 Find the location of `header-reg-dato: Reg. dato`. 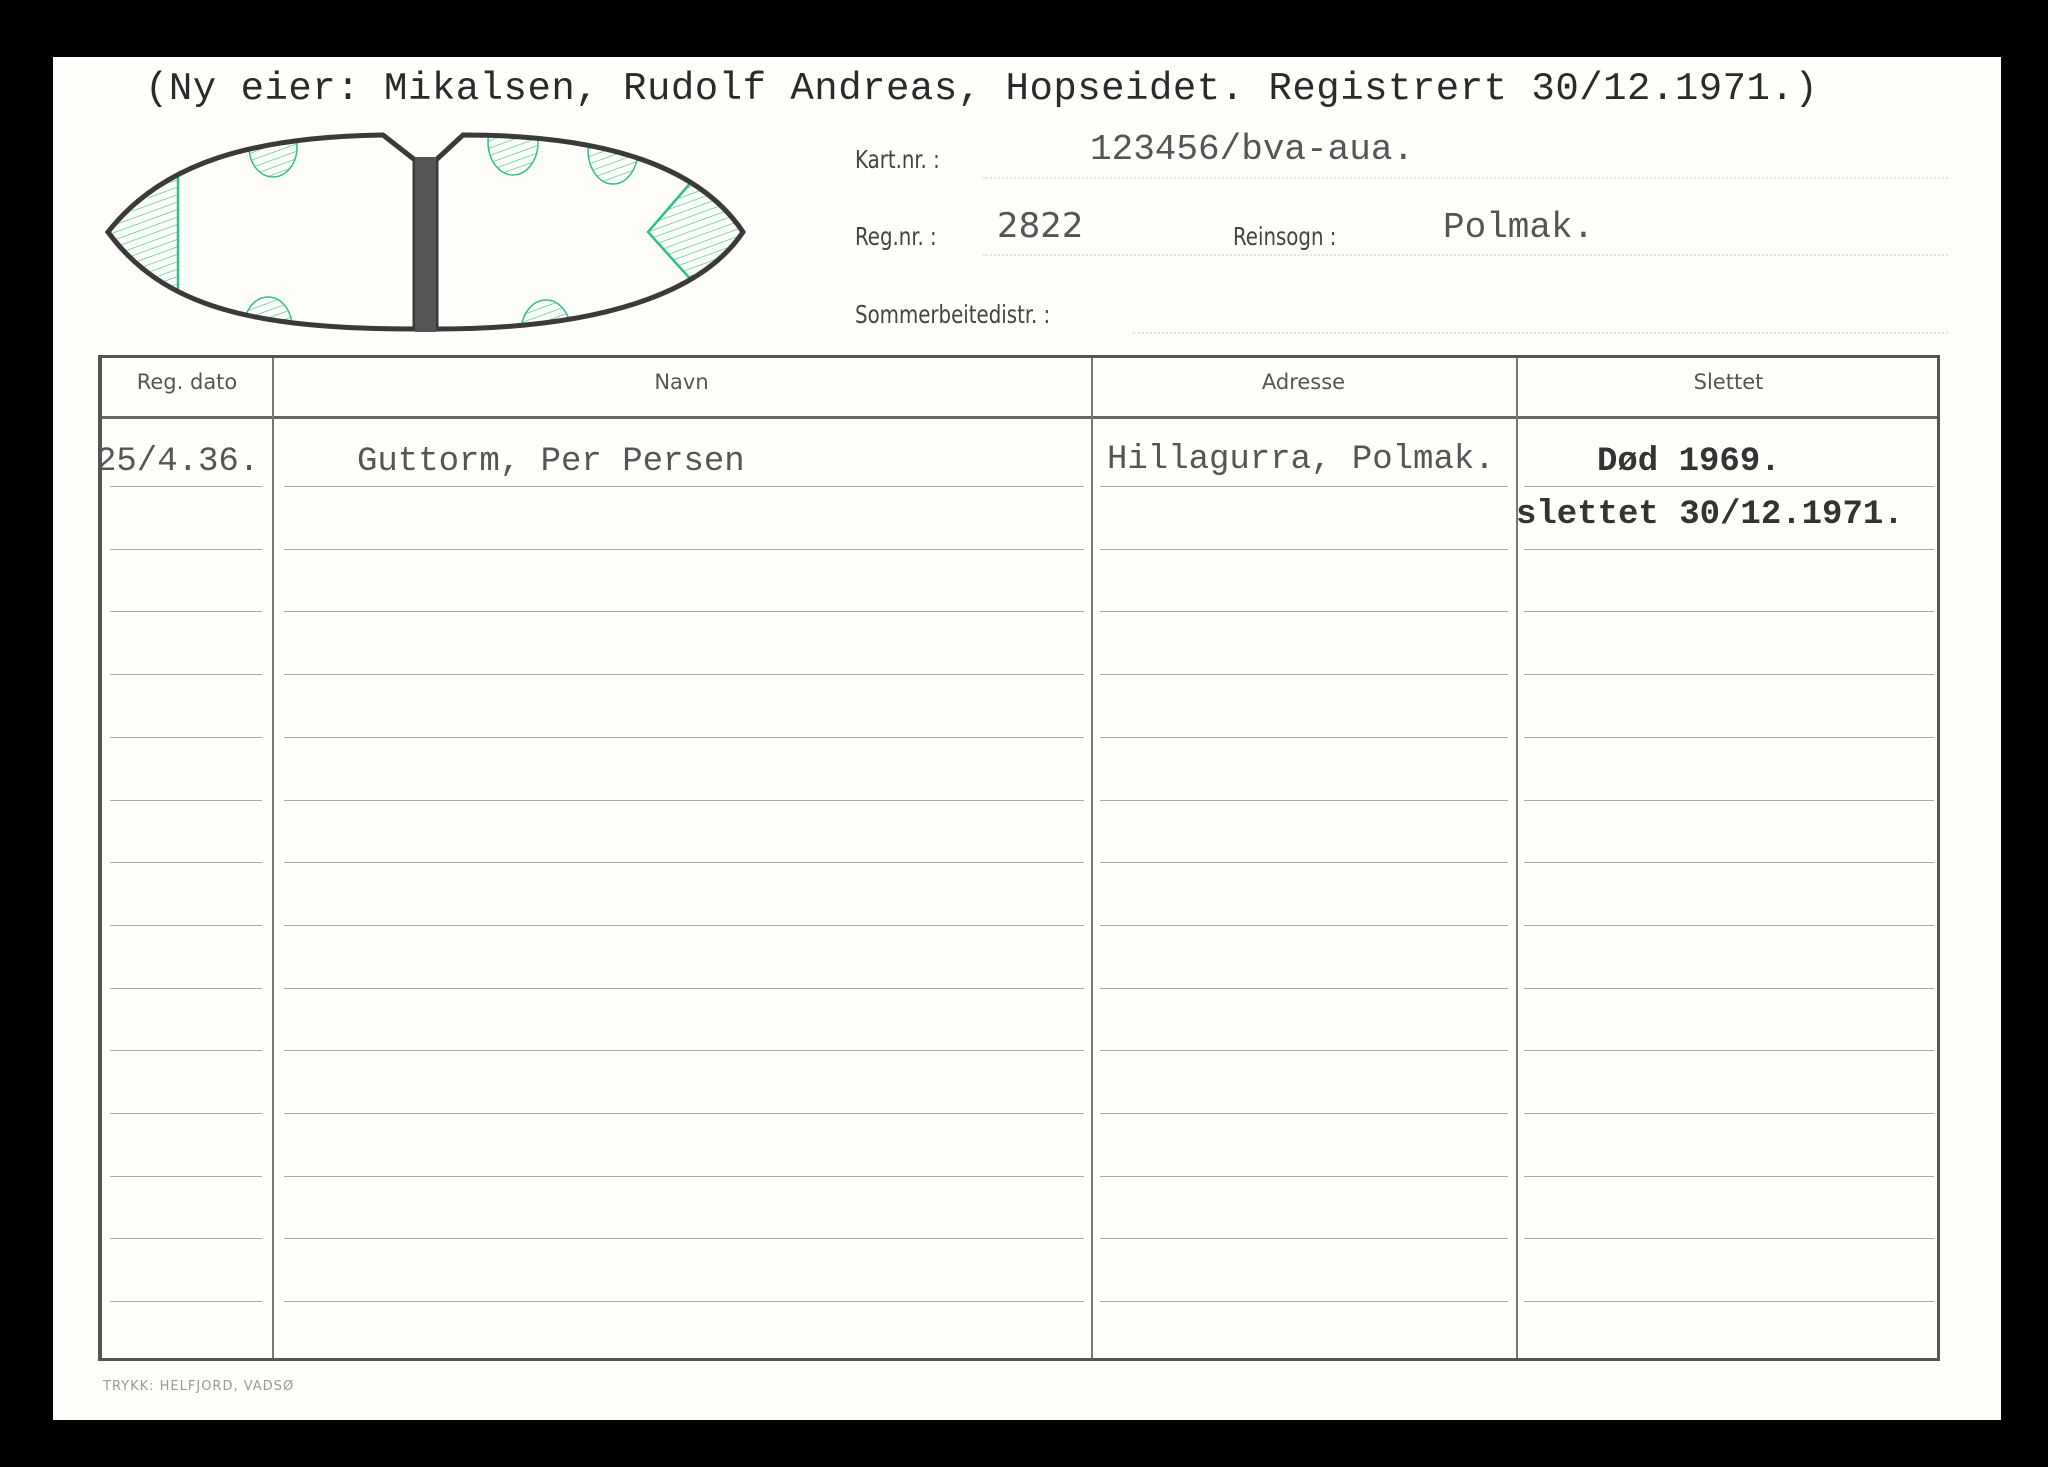

header-reg-dato: Reg. dato is located at coordinates (187, 382).